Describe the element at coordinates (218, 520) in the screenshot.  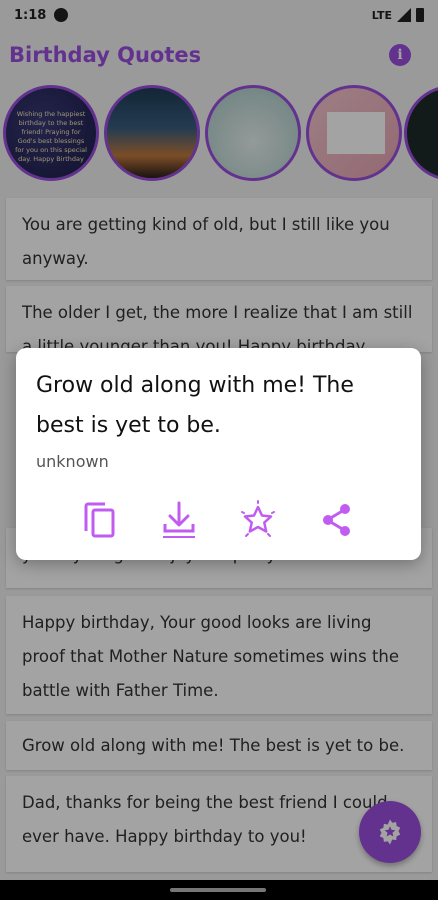
I see `dialog-actions` at that location.